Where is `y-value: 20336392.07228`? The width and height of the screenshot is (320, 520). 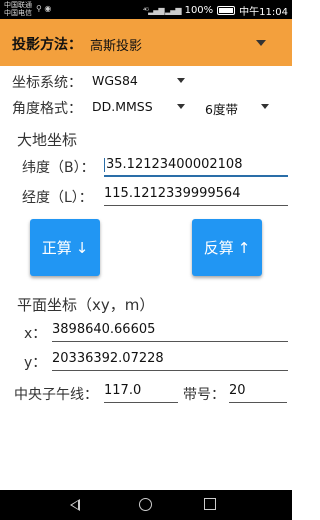 y-value: 20336392.07228 is located at coordinates (108, 358).